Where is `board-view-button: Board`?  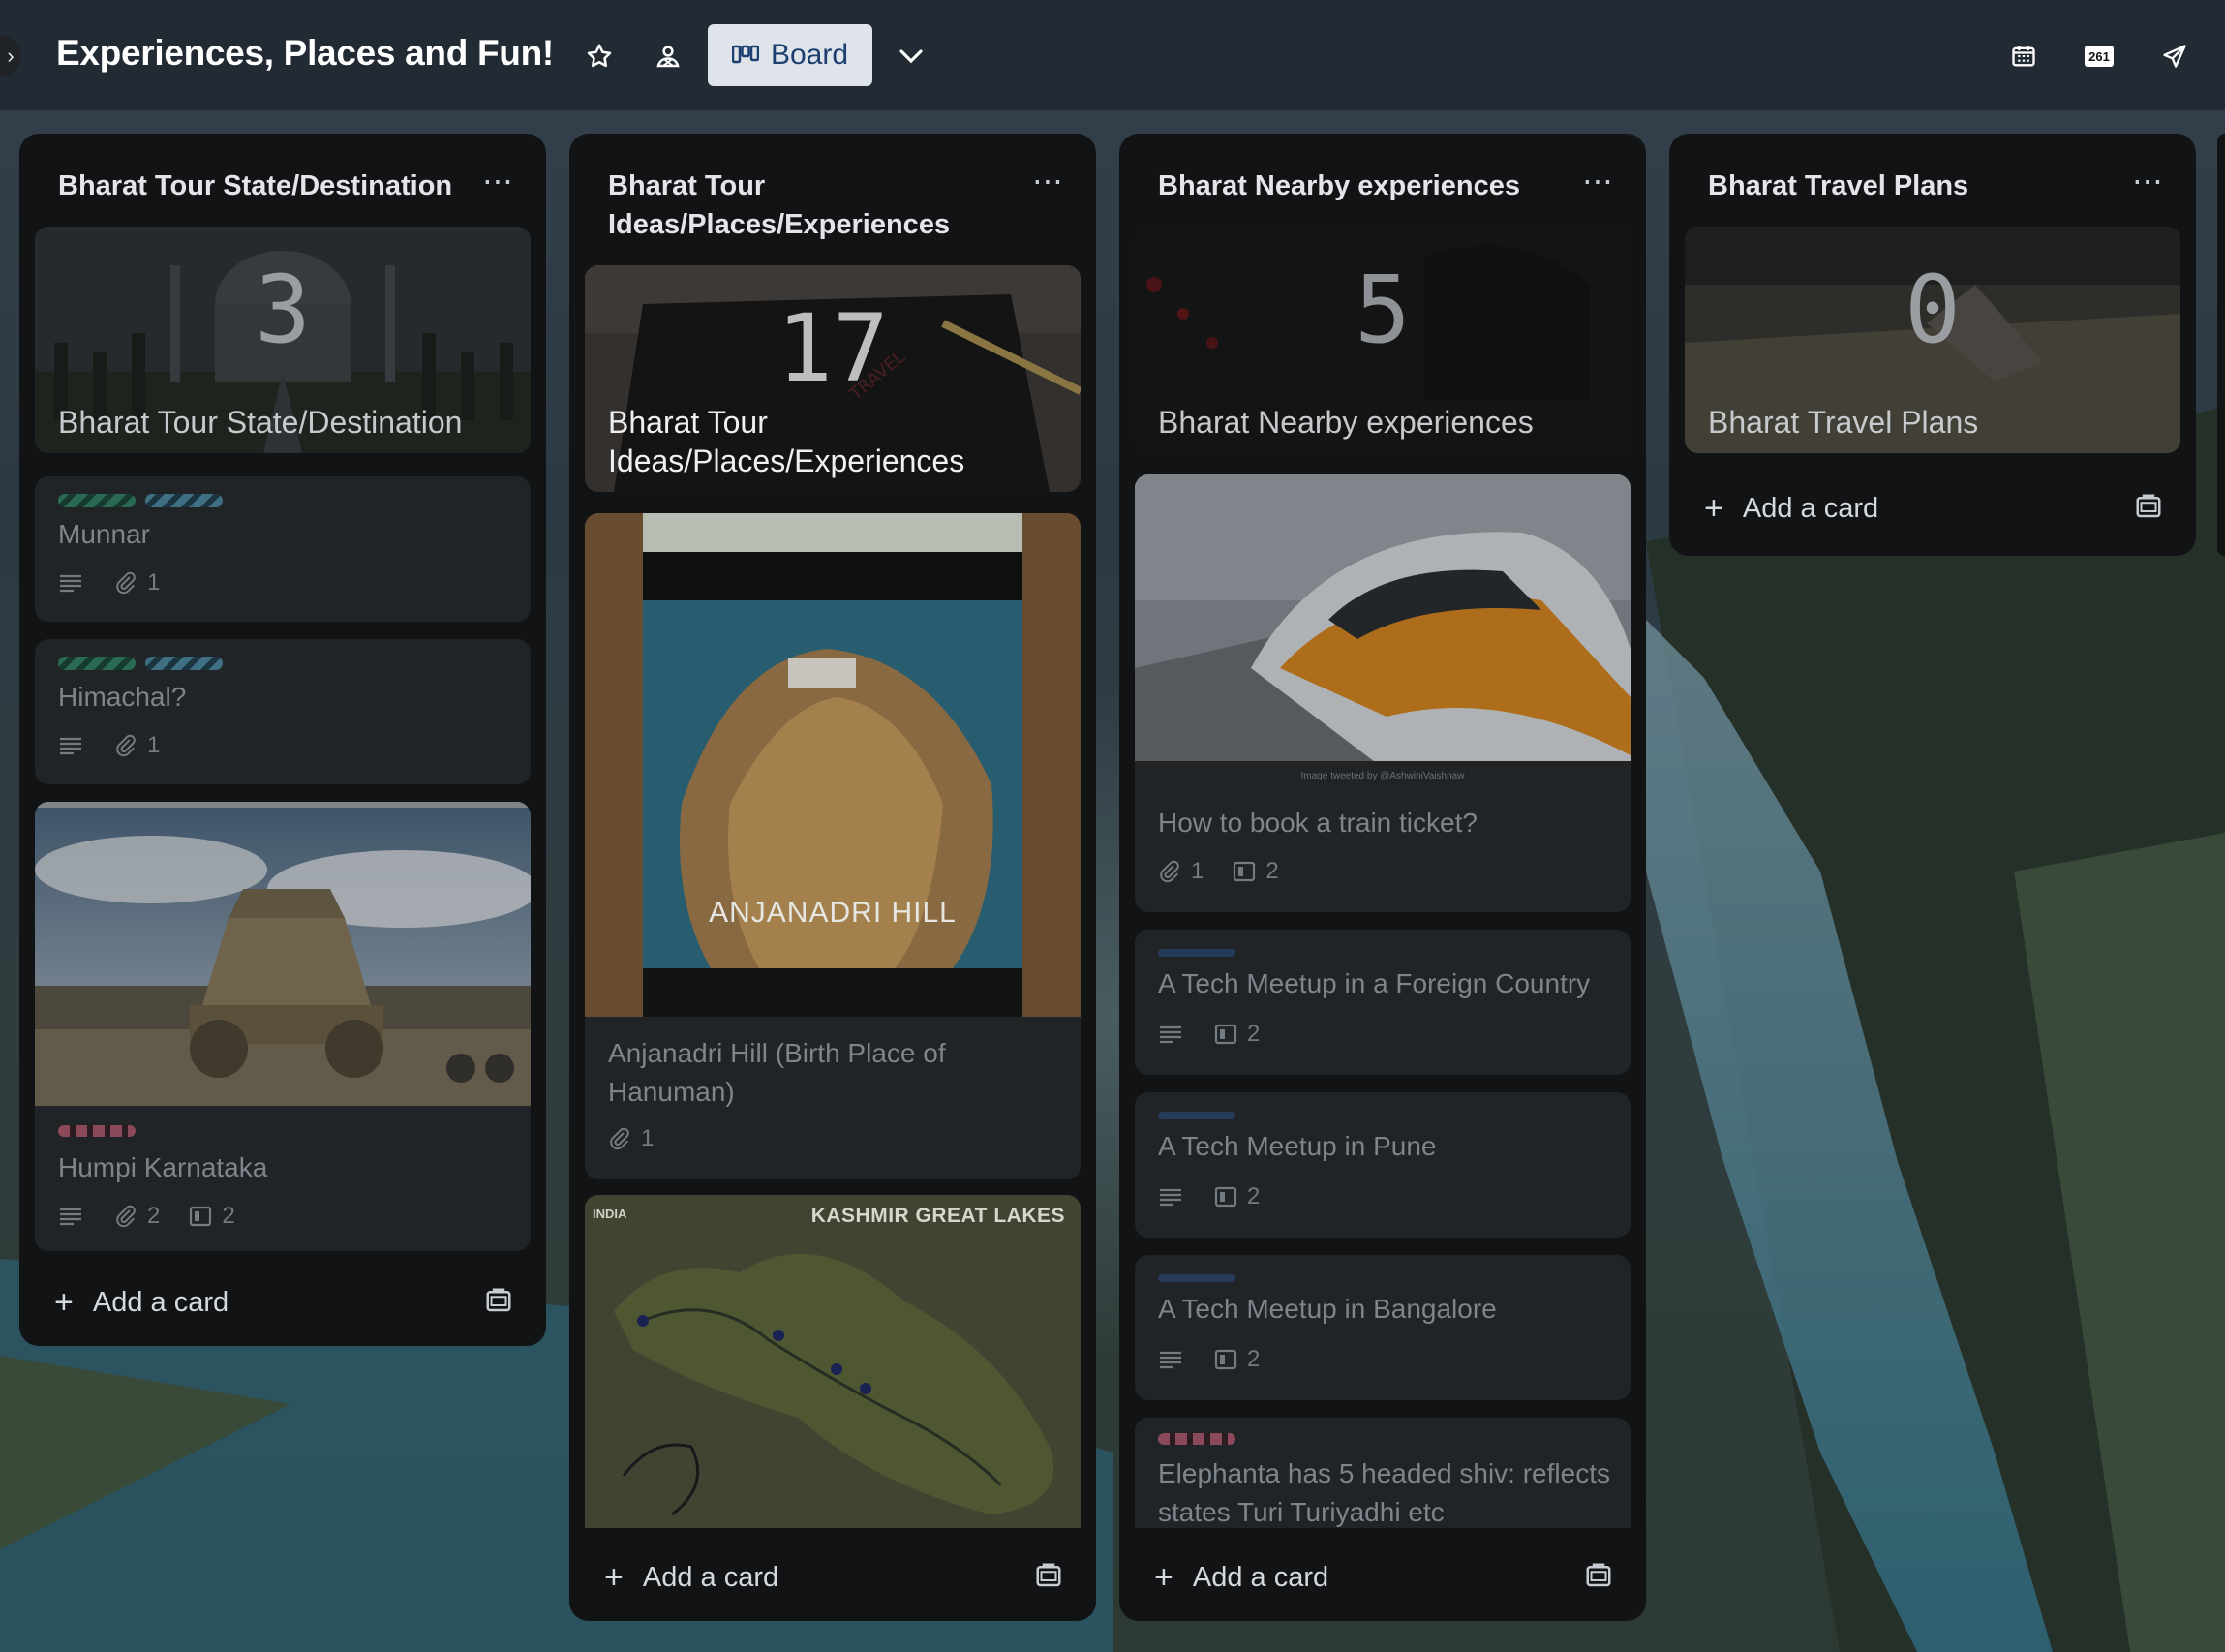
board-view-button: Board is located at coordinates (790, 55).